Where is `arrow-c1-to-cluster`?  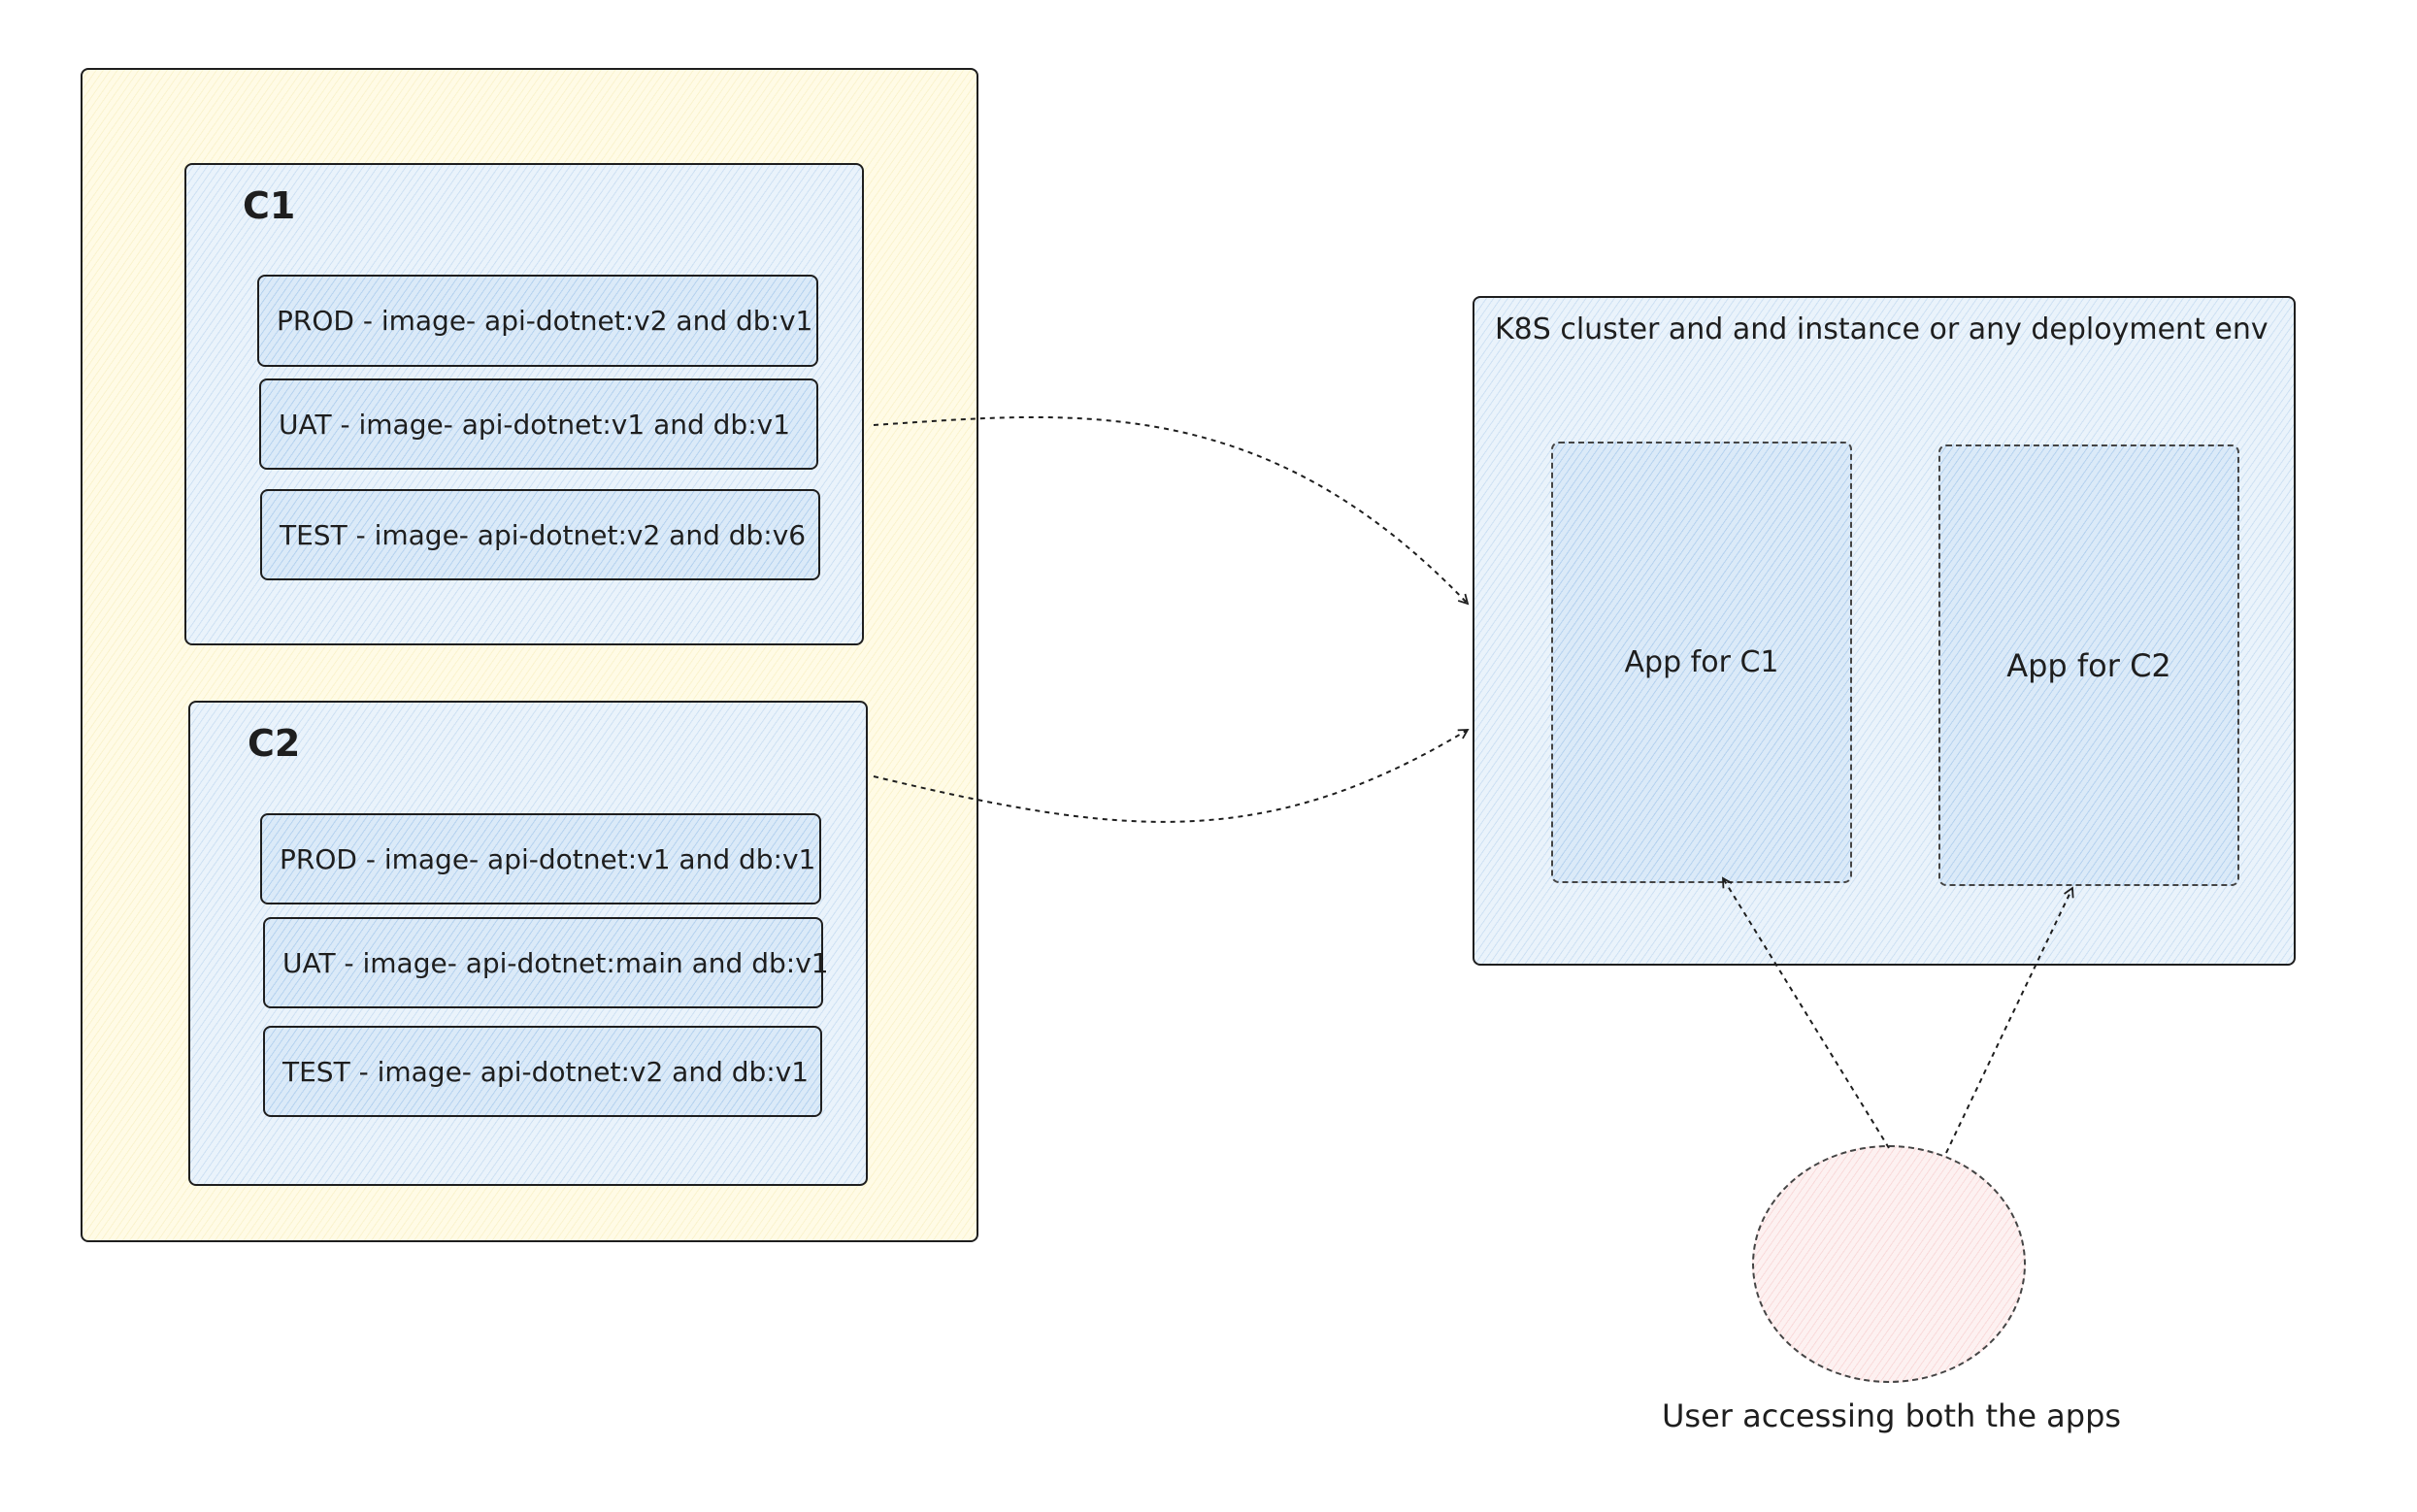 arrow-c1-to-cluster is located at coordinates (1171, 510).